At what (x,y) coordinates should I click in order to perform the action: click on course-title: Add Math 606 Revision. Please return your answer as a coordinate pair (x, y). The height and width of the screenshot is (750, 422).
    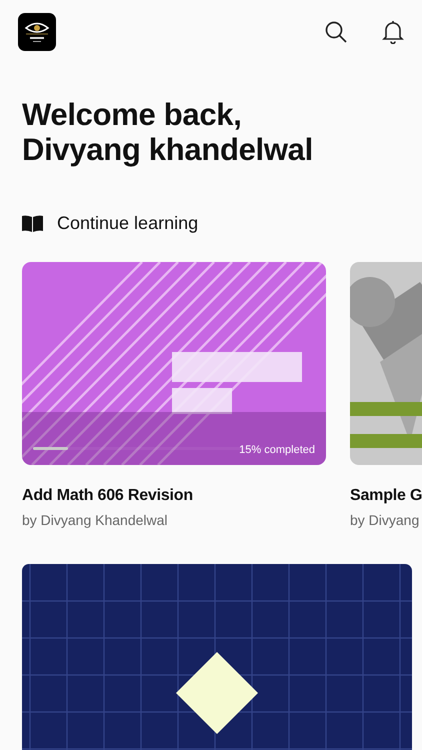
    Looking at the image, I should click on (108, 496).